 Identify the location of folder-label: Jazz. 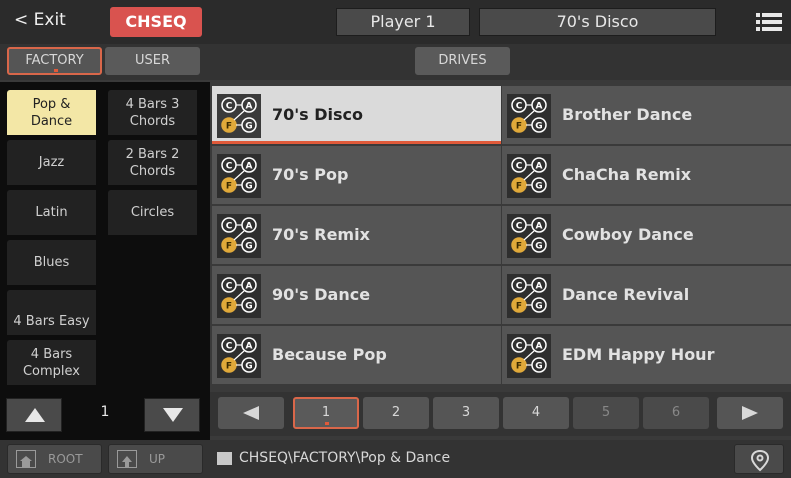
(51, 162).